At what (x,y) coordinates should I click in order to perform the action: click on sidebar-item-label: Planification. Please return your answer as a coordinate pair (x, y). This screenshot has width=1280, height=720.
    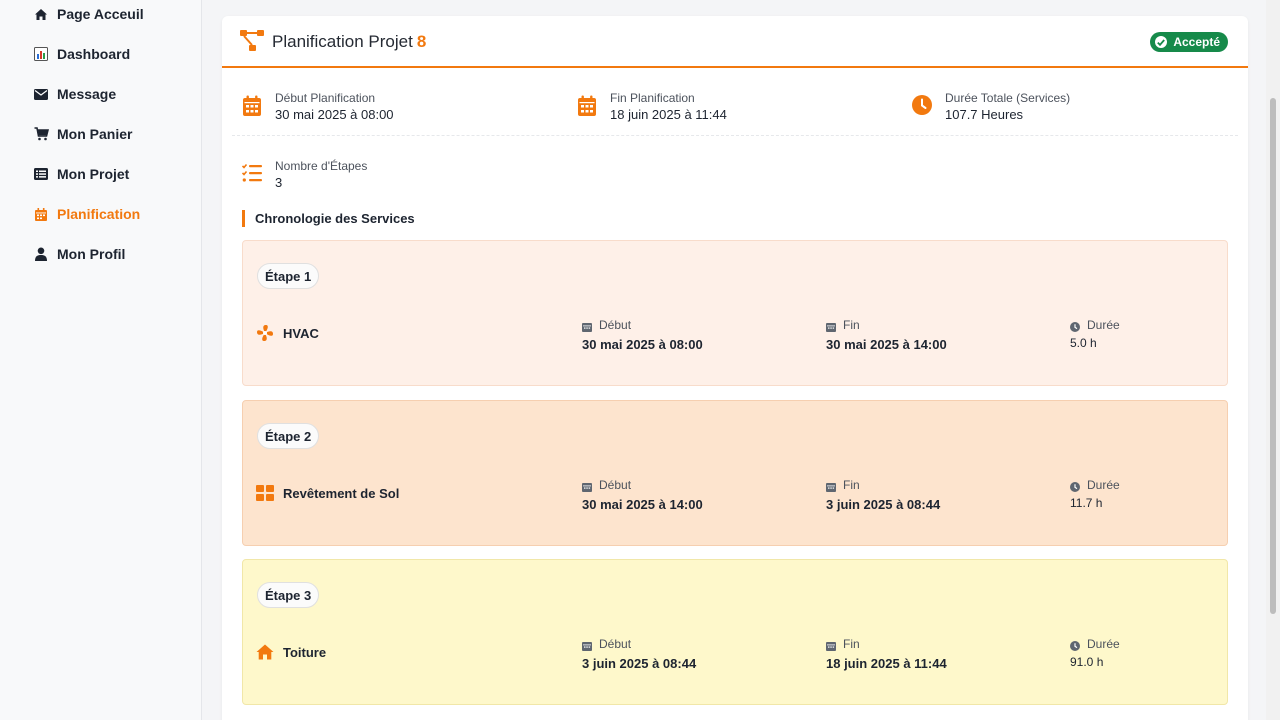
    Looking at the image, I should click on (99, 214).